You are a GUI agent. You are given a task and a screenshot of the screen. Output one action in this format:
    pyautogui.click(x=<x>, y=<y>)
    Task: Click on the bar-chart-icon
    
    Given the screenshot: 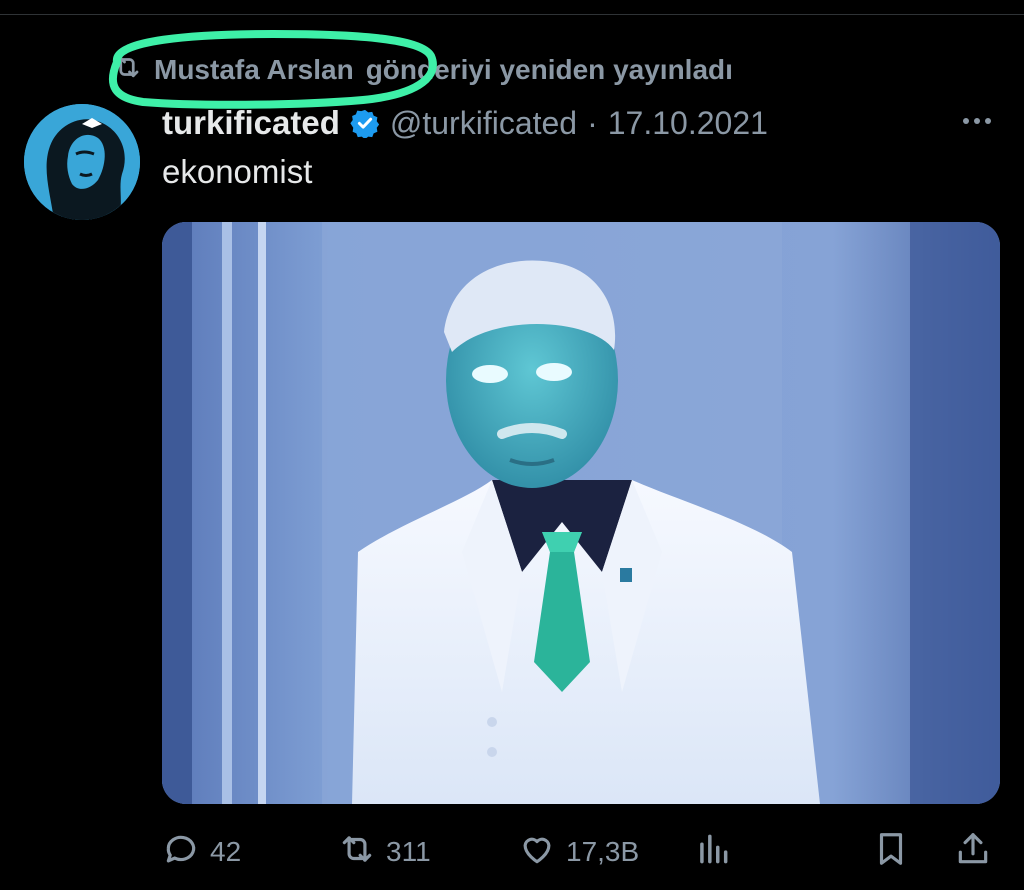 What is the action you would take?
    pyautogui.click(x=713, y=852)
    